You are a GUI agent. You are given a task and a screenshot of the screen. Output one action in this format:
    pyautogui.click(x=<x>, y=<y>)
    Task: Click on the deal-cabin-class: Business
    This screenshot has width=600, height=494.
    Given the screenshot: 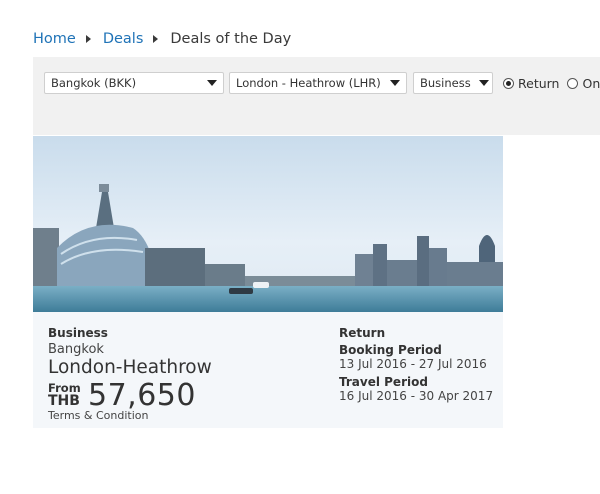 What is the action you would take?
    pyautogui.click(x=78, y=333)
    